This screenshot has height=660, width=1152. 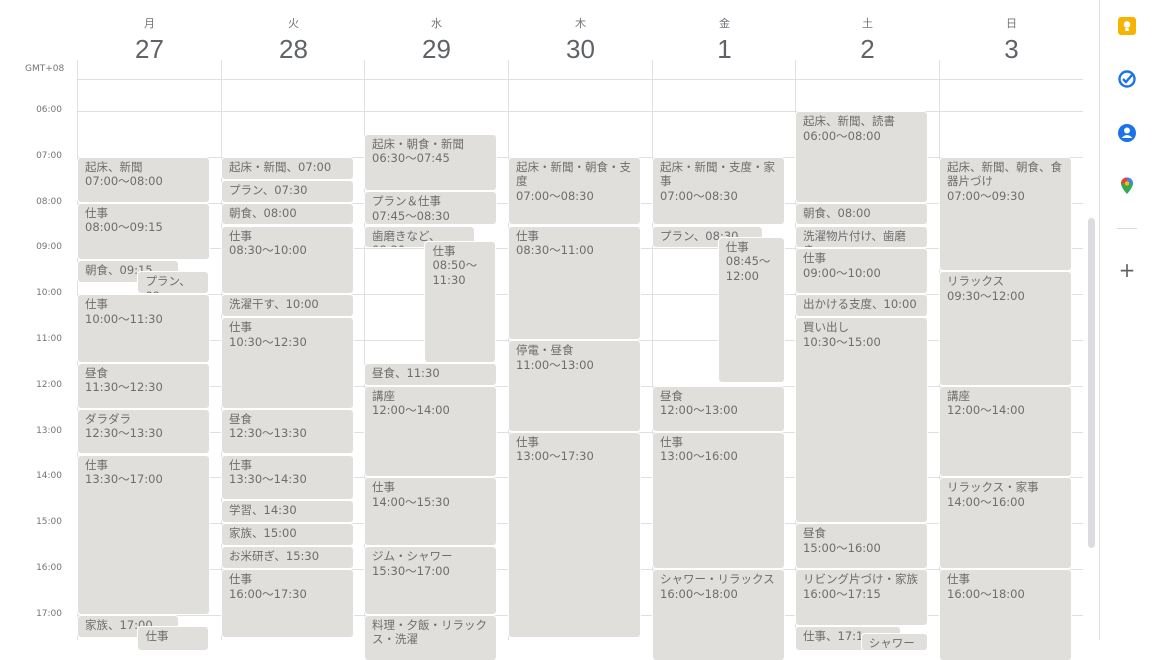 What do you see at coordinates (143, 328) in the screenshot?
I see `calendar-event: 仕事 10:00〜11:30` at bounding box center [143, 328].